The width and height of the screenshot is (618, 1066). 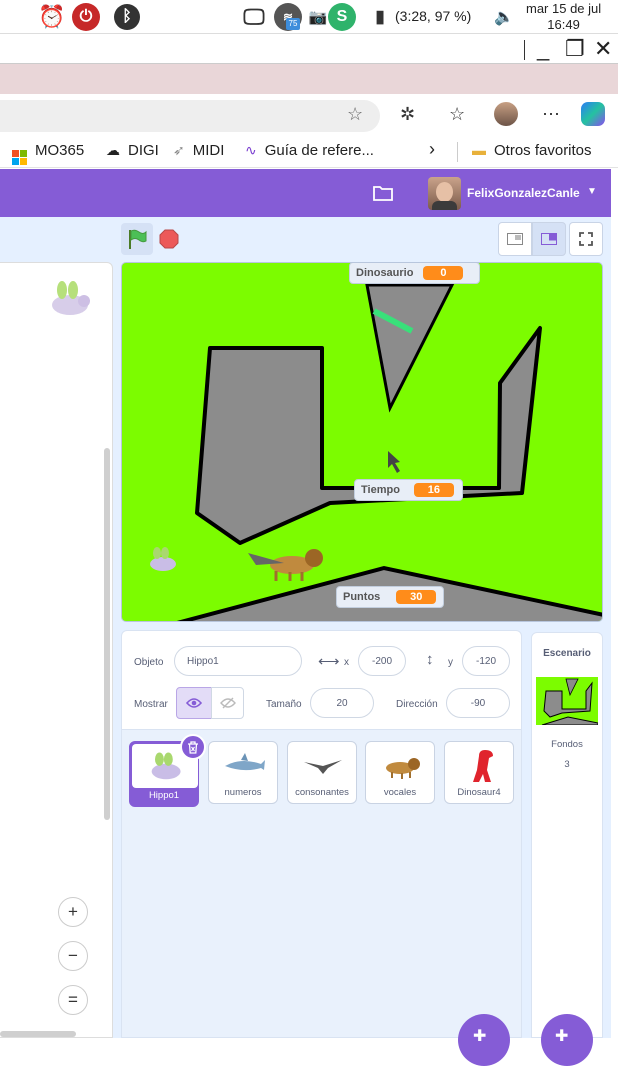 I want to click on small-stage-icon, so click(x=515, y=239).